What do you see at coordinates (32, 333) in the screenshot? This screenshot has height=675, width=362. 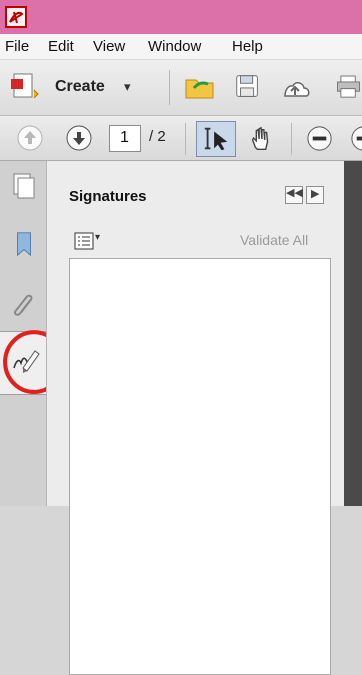 I see `navigation-pane-rail` at bounding box center [32, 333].